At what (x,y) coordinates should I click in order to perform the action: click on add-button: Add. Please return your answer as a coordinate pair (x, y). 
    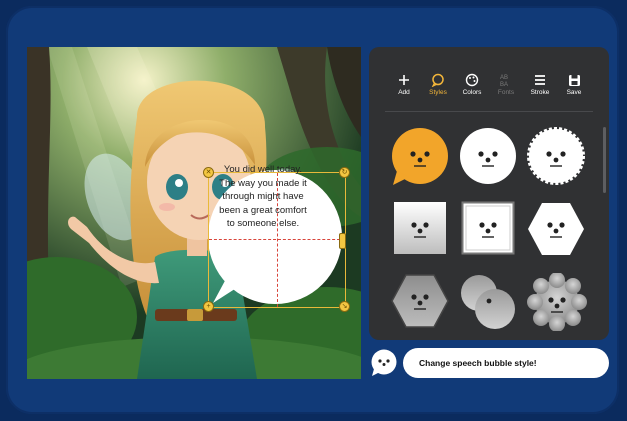
    Looking at the image, I should click on (404, 86).